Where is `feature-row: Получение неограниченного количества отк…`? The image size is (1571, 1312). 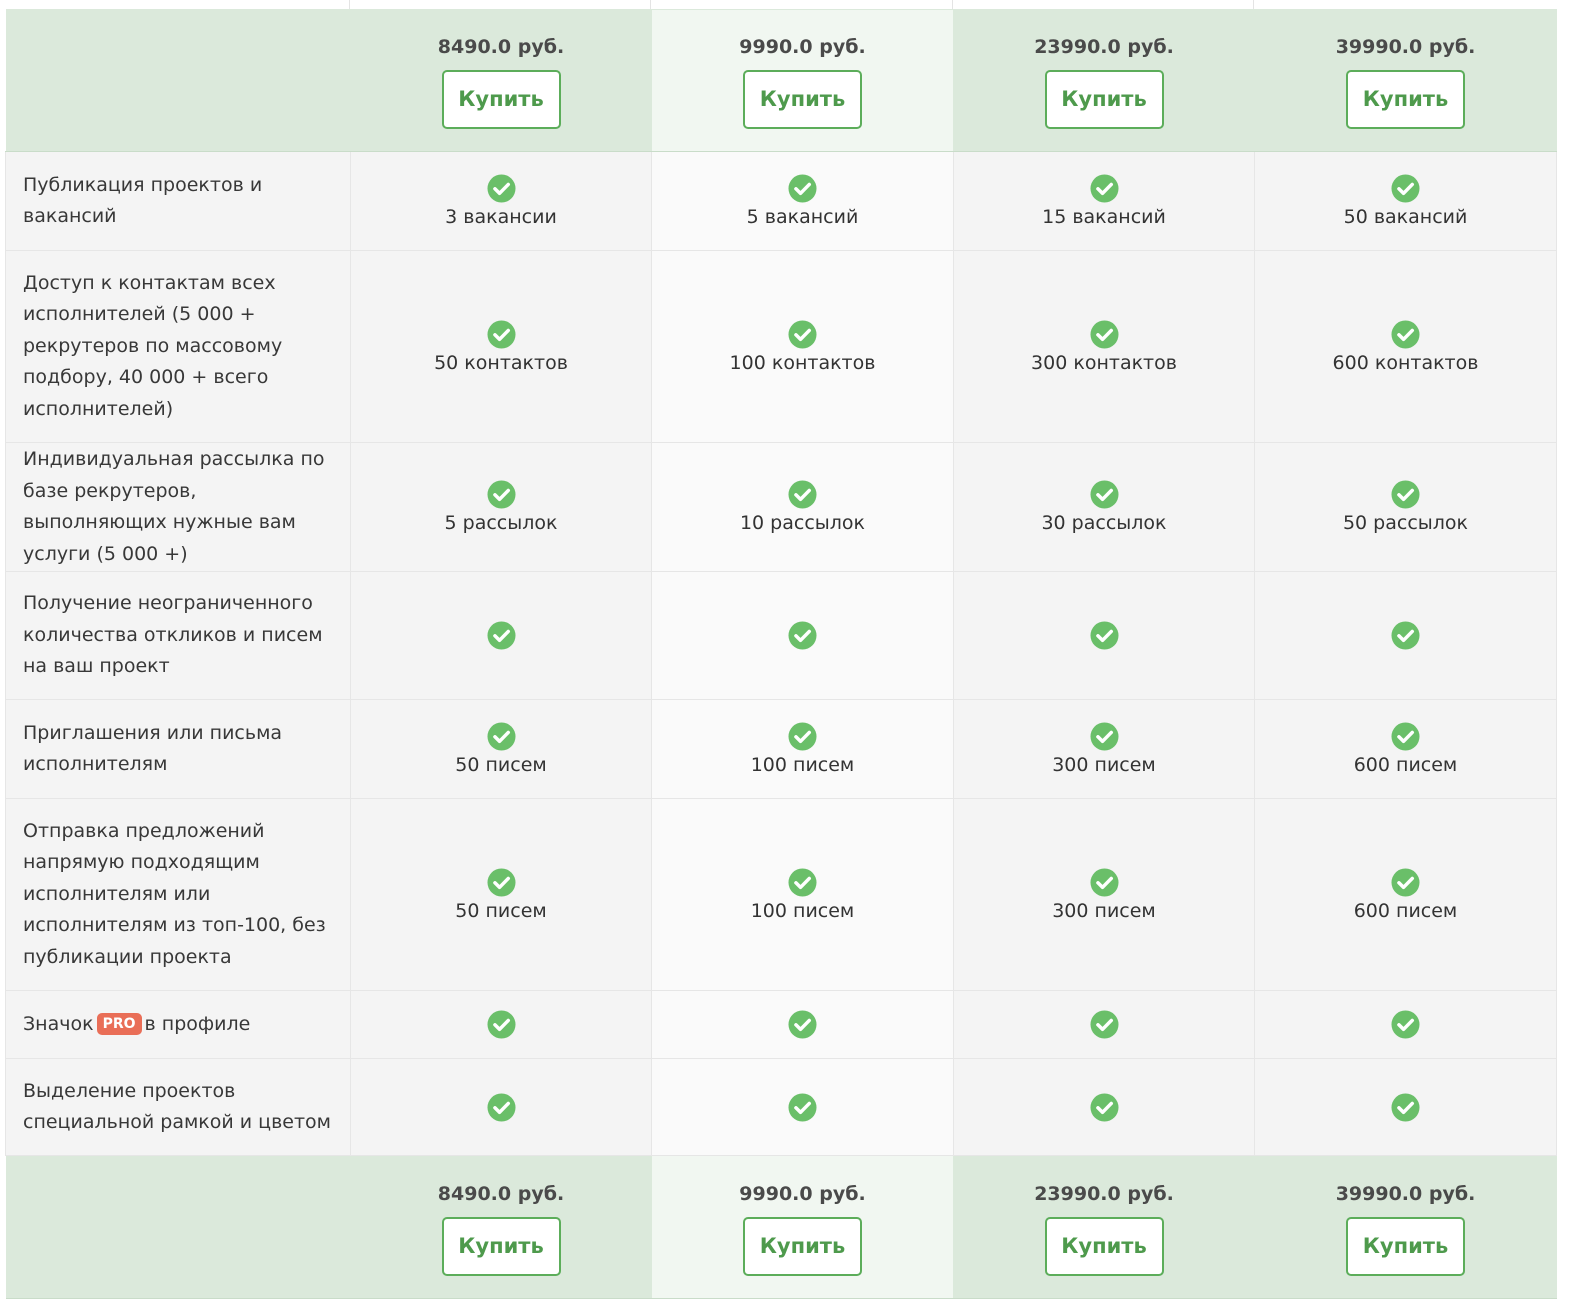 feature-row: Получение неограниченного количества отк… is located at coordinates (781, 635).